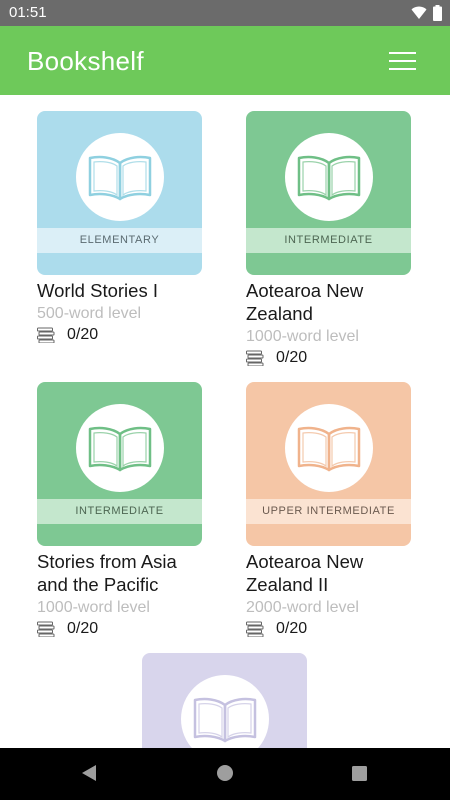 The width and height of the screenshot is (450, 800). I want to click on back-icon, so click(89, 773).